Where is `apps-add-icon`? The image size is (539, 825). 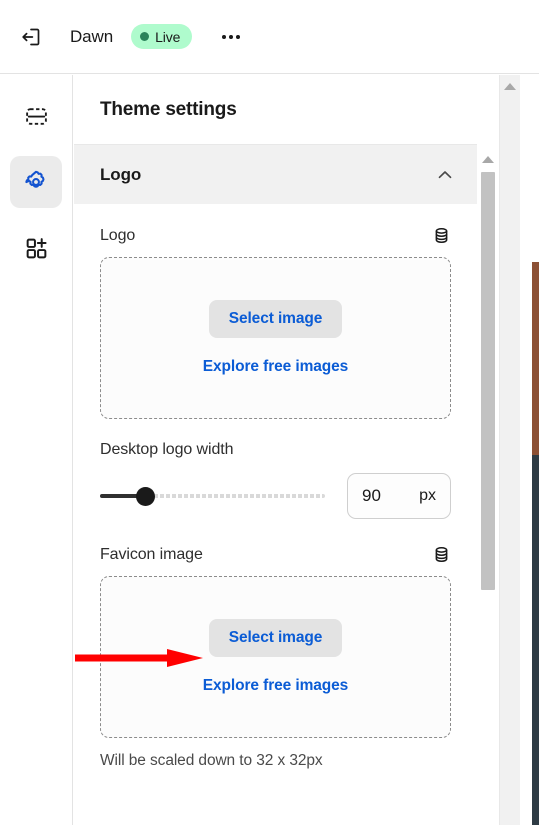 apps-add-icon is located at coordinates (36, 247).